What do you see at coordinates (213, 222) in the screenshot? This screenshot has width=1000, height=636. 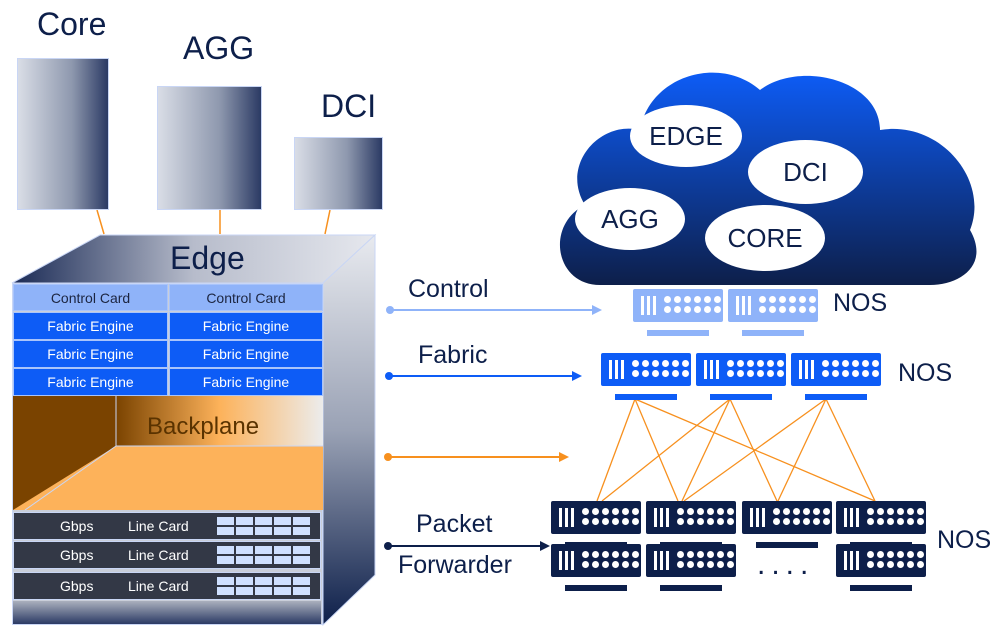 I see `uplink-lines` at bounding box center [213, 222].